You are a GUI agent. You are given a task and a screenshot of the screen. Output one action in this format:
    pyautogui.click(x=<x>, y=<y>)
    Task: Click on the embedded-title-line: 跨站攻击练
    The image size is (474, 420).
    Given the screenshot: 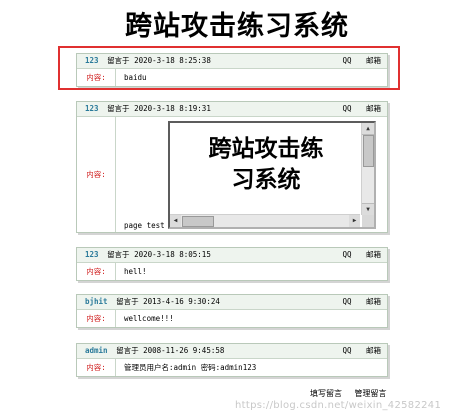 What is the action you would take?
    pyautogui.click(x=266, y=148)
    